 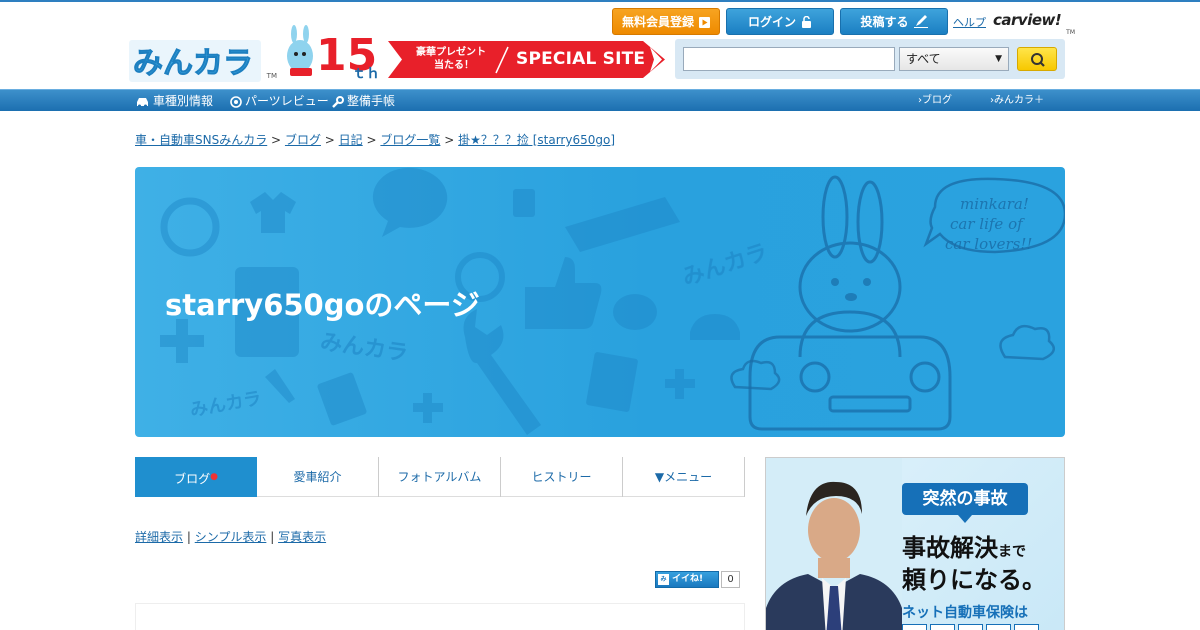 I want to click on nav-minkara-plus-label: みんカラ＋, so click(x=1019, y=100).